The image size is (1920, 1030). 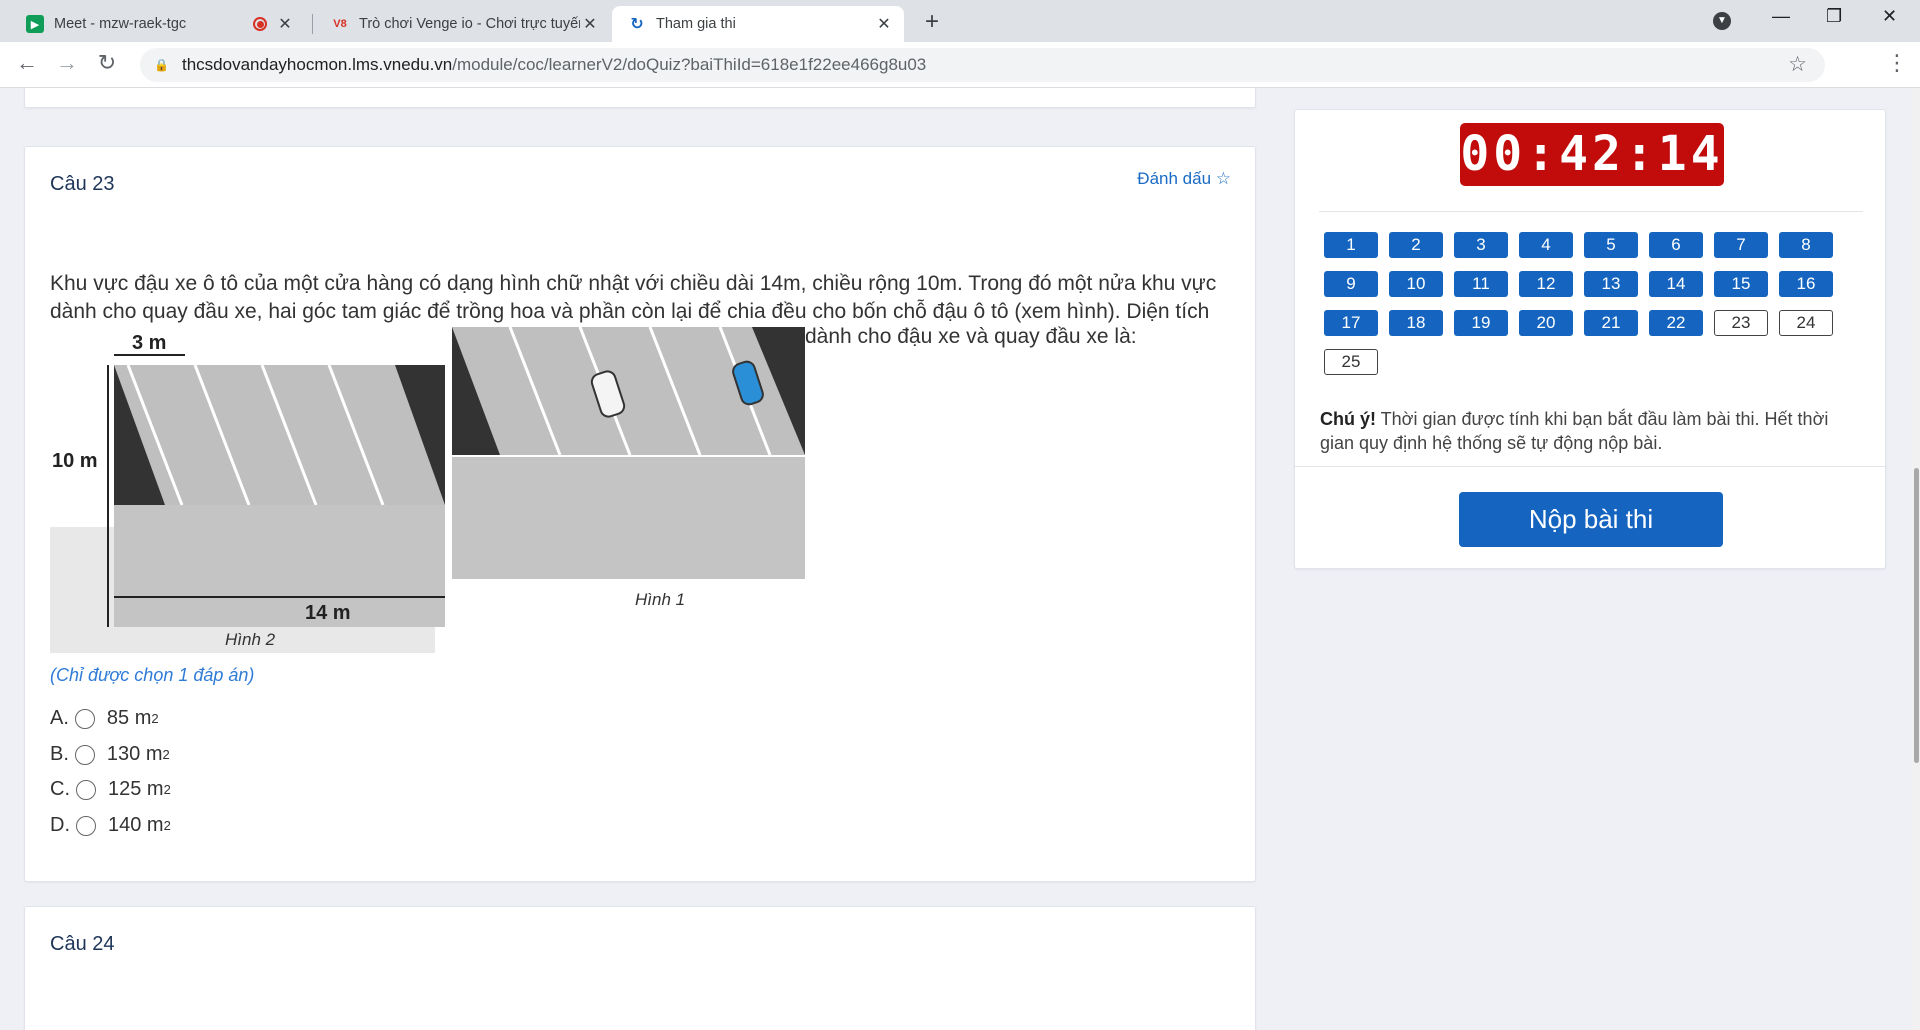 What do you see at coordinates (67, 63) in the screenshot?
I see `forward-icon: →` at bounding box center [67, 63].